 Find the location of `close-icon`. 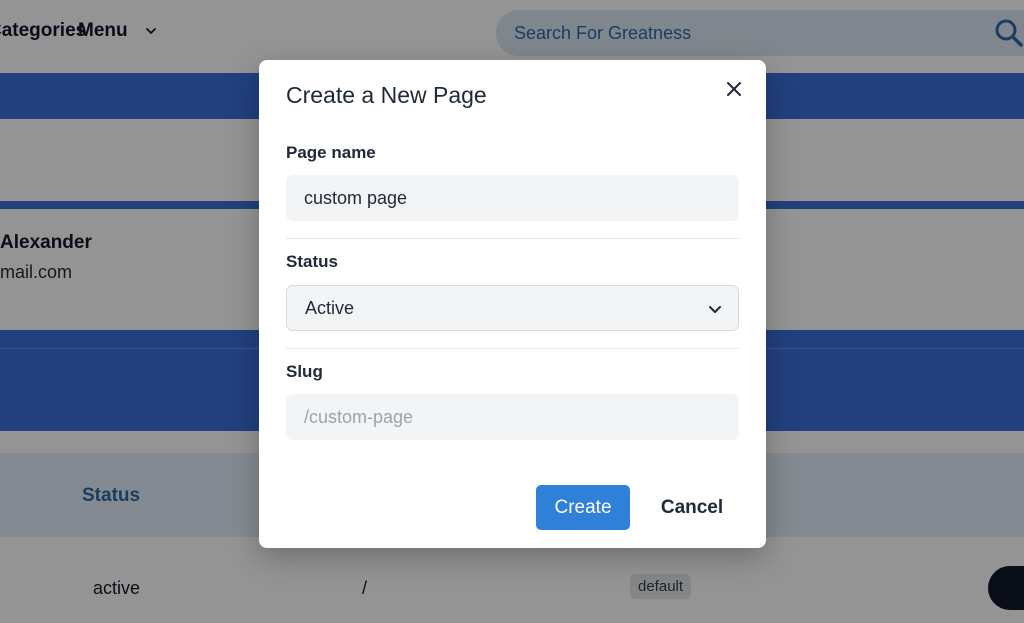

close-icon is located at coordinates (734, 89).